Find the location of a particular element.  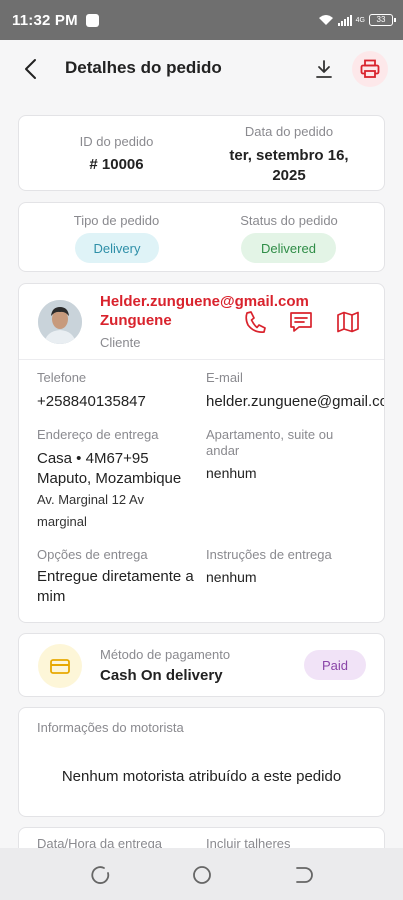

download-button is located at coordinates (324, 69).